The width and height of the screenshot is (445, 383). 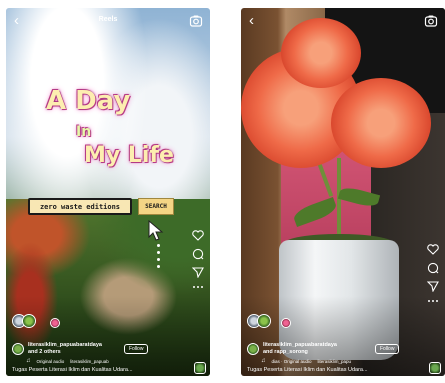 What do you see at coordinates (156, 206) in the screenshot?
I see `overlay-search-button: SEARCH` at bounding box center [156, 206].